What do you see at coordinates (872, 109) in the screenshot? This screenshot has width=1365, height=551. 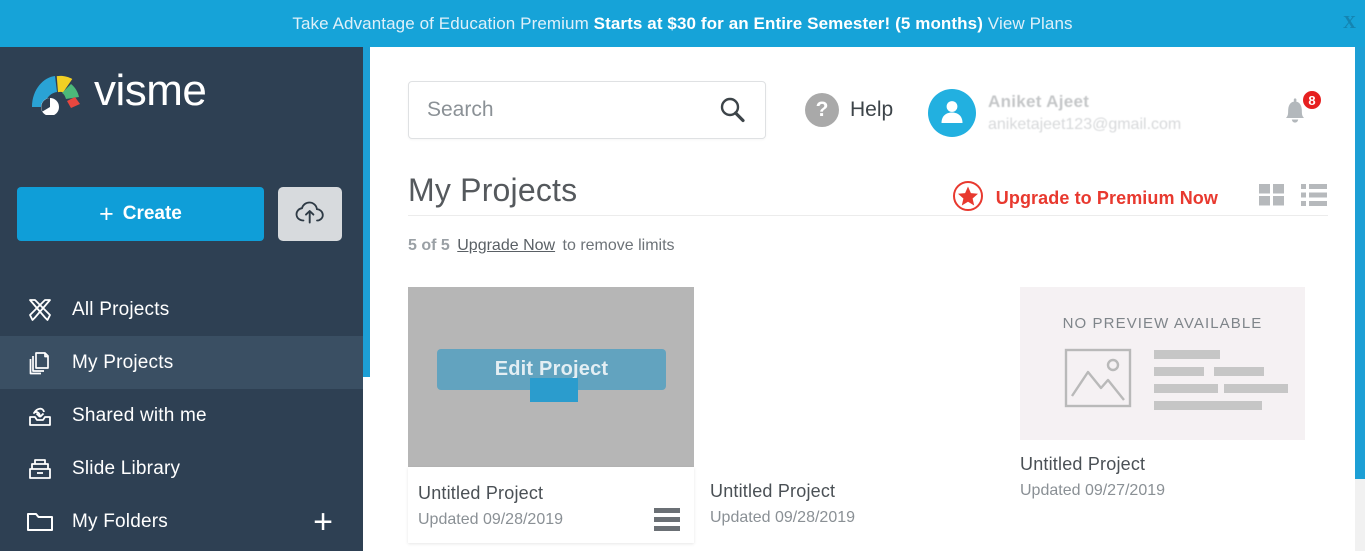 I see `help-label: Help` at bounding box center [872, 109].